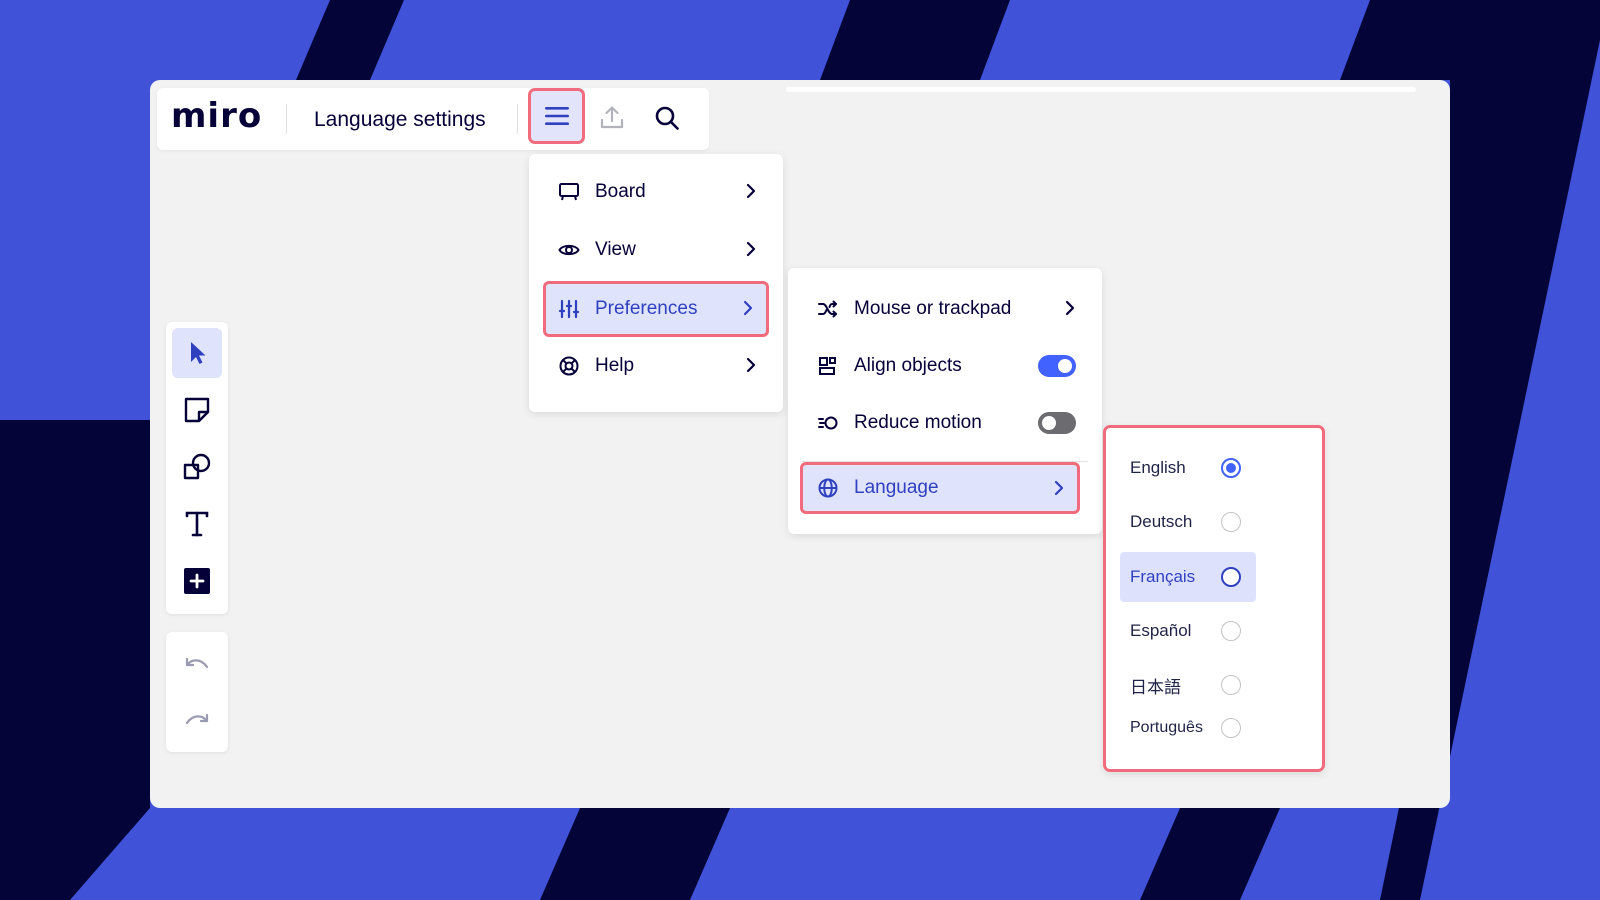  I want to click on sticky-note-icon, so click(197, 410).